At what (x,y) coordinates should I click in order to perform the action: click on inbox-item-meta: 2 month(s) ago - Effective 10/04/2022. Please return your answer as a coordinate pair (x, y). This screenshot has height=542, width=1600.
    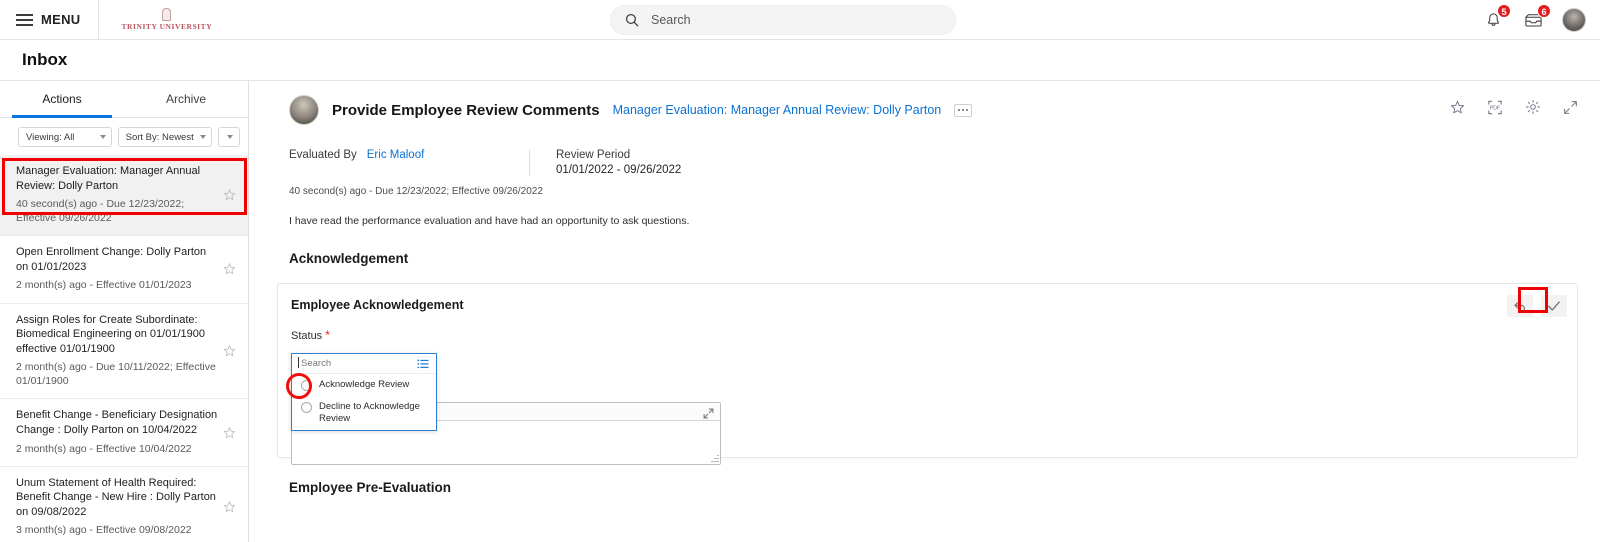
    Looking at the image, I should click on (104, 448).